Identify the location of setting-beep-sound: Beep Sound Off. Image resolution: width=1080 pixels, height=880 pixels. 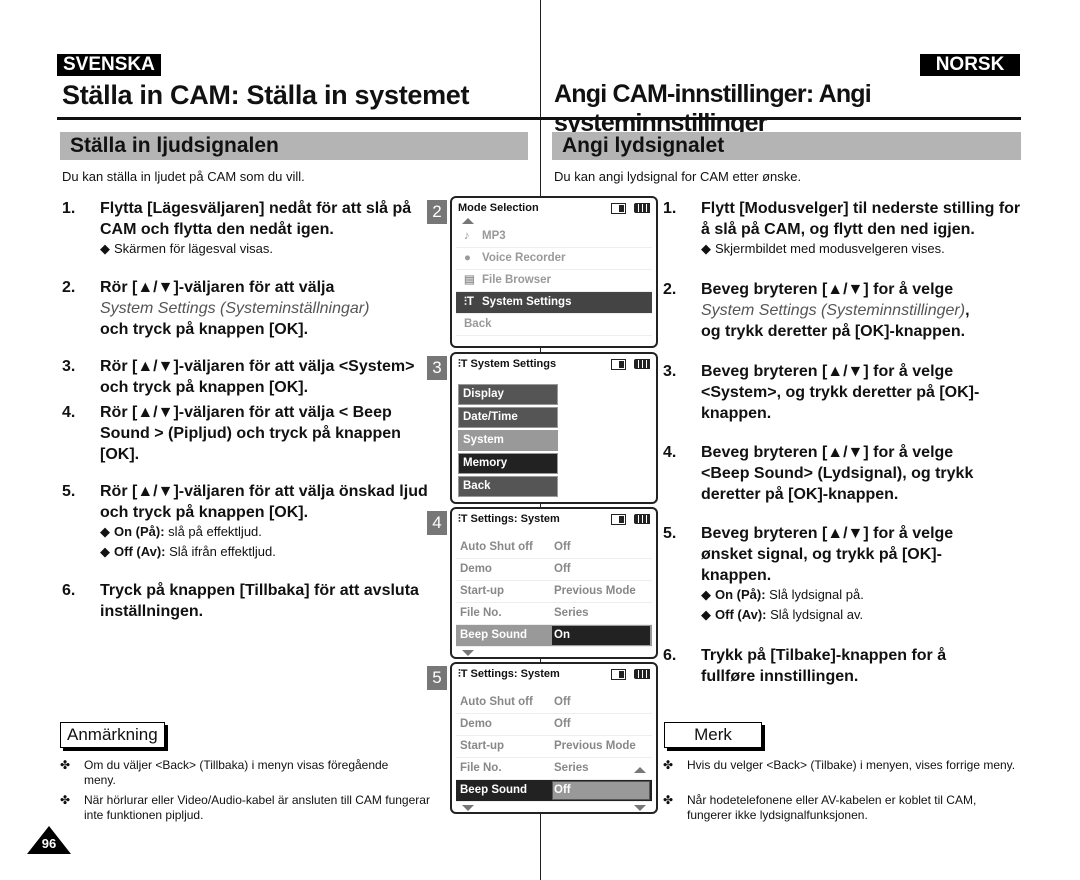
(554, 791).